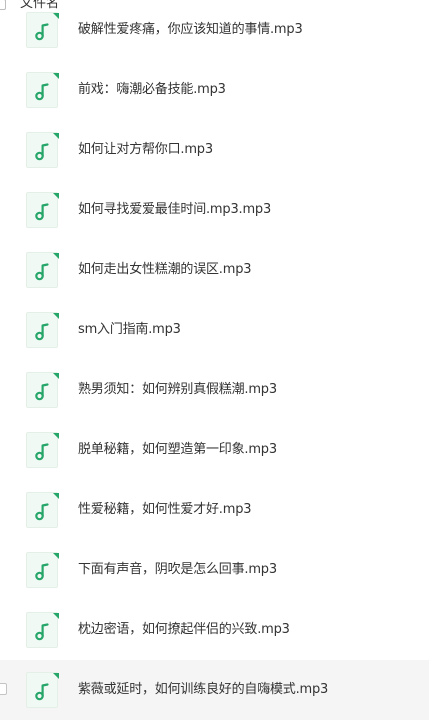 This screenshot has width=429, height=721. I want to click on file-row: 脱单秘籍，如何塑造第一印象.mp3, so click(214, 450).